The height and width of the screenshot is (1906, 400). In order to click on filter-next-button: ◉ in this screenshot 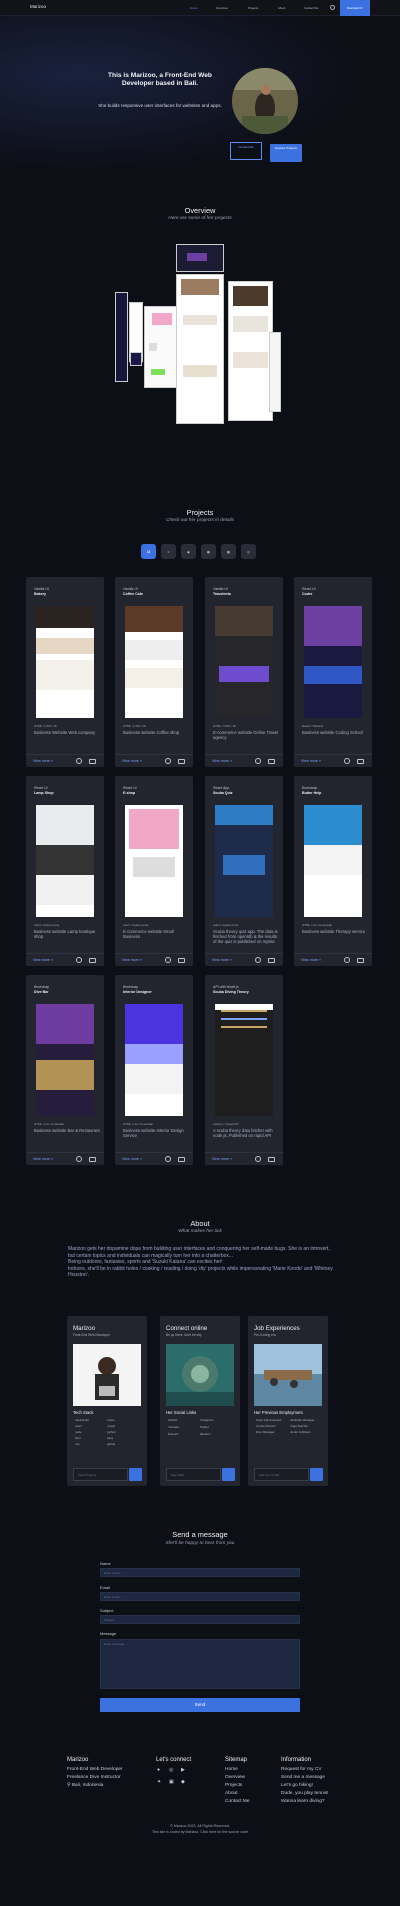, I will do `click(188, 551)`.